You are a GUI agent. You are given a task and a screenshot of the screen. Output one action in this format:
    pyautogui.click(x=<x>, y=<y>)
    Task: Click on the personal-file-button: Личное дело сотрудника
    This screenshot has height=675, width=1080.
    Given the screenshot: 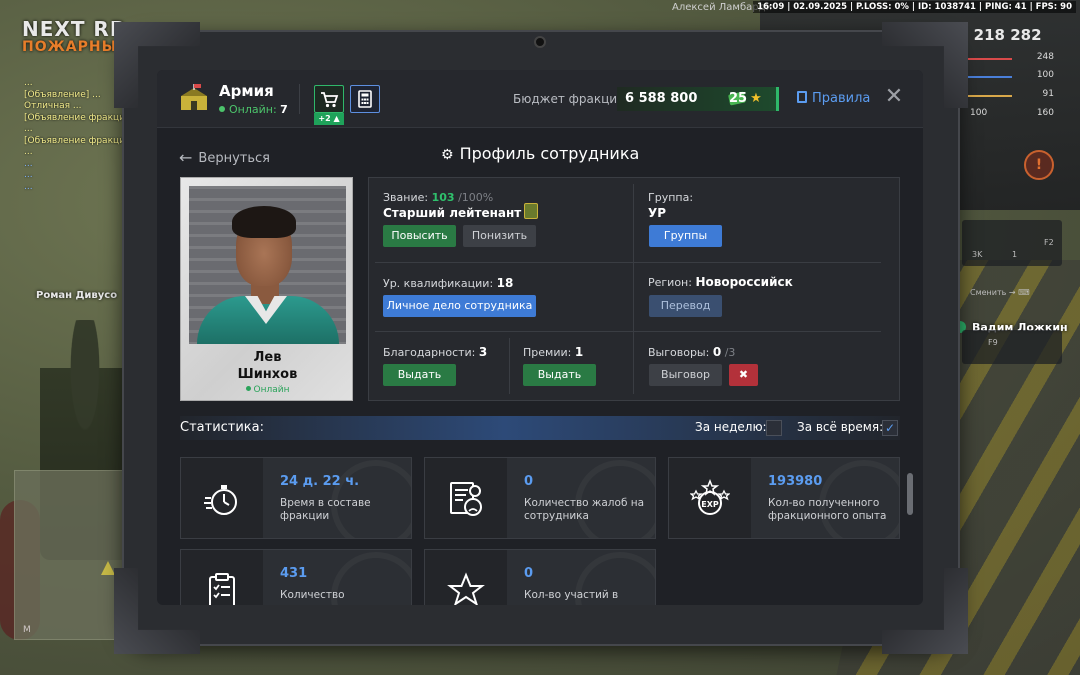 What is the action you would take?
    pyautogui.click(x=459, y=306)
    